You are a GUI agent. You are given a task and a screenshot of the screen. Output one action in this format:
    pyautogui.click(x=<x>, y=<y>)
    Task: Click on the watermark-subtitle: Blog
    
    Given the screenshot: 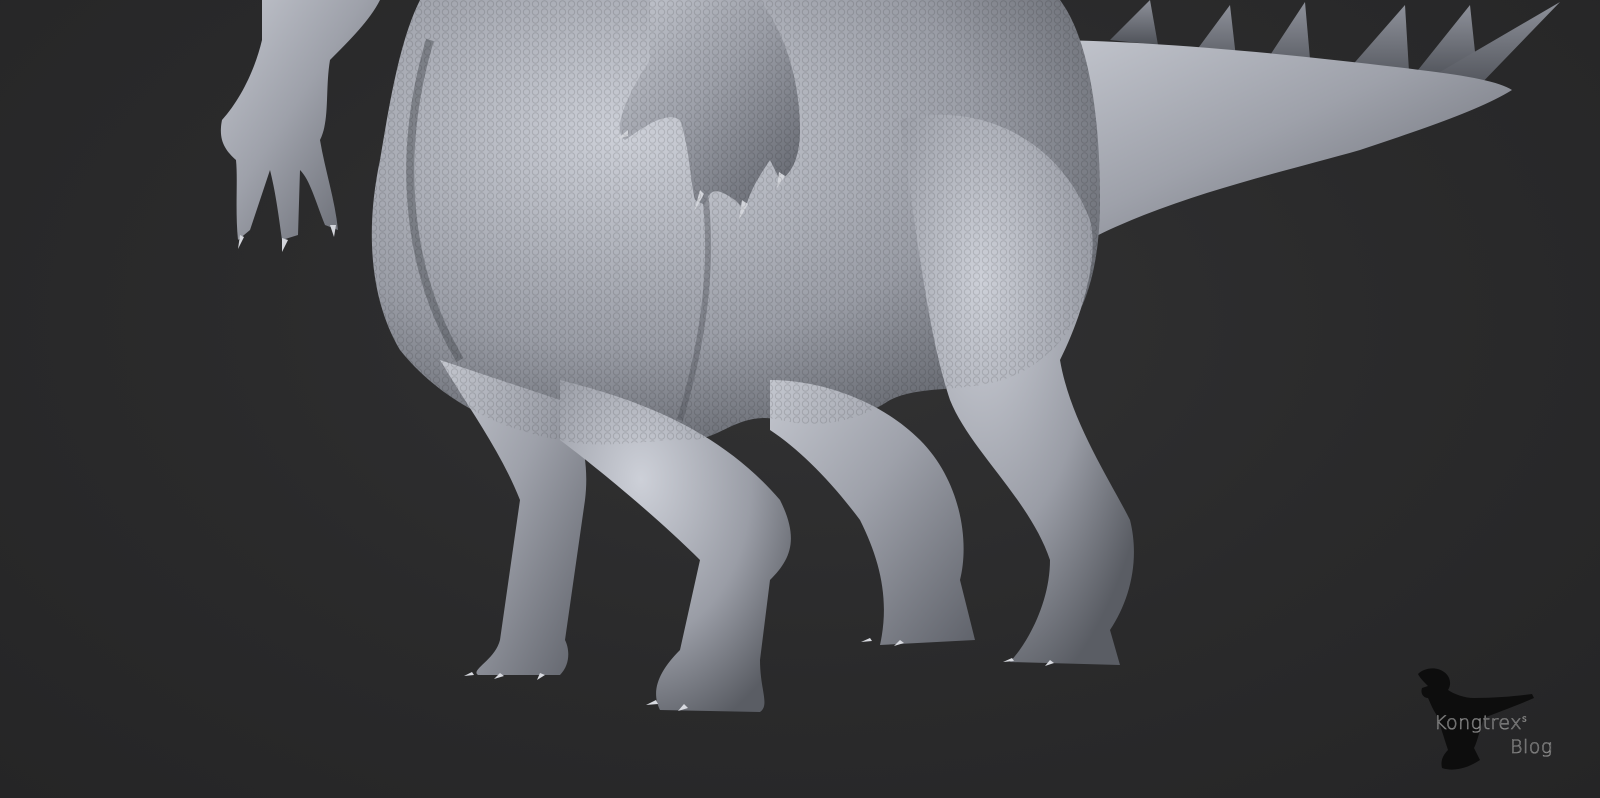 What is the action you would take?
    pyautogui.click(x=1531, y=747)
    